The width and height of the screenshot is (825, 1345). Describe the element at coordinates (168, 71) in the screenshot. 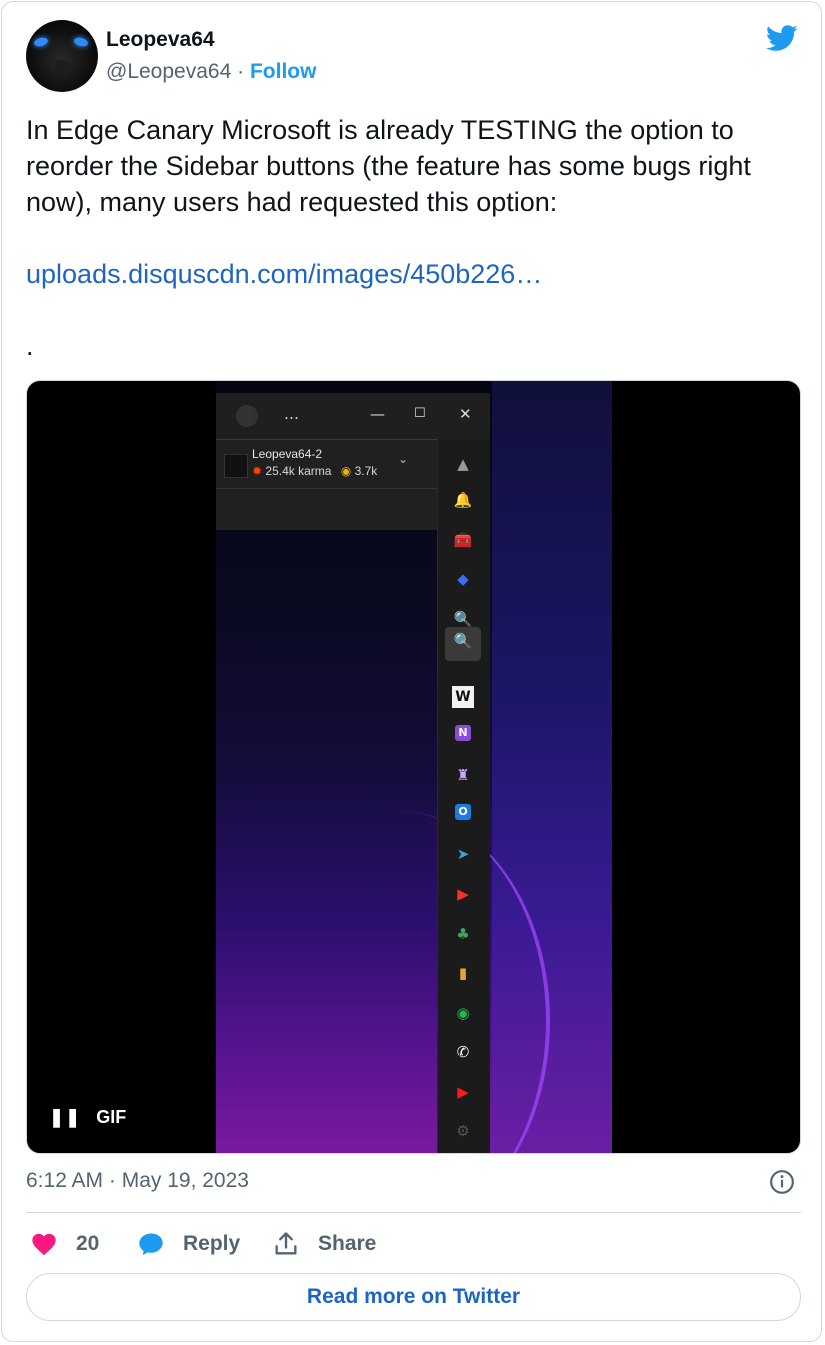

I see `author-handle: @Leopeva64` at that location.